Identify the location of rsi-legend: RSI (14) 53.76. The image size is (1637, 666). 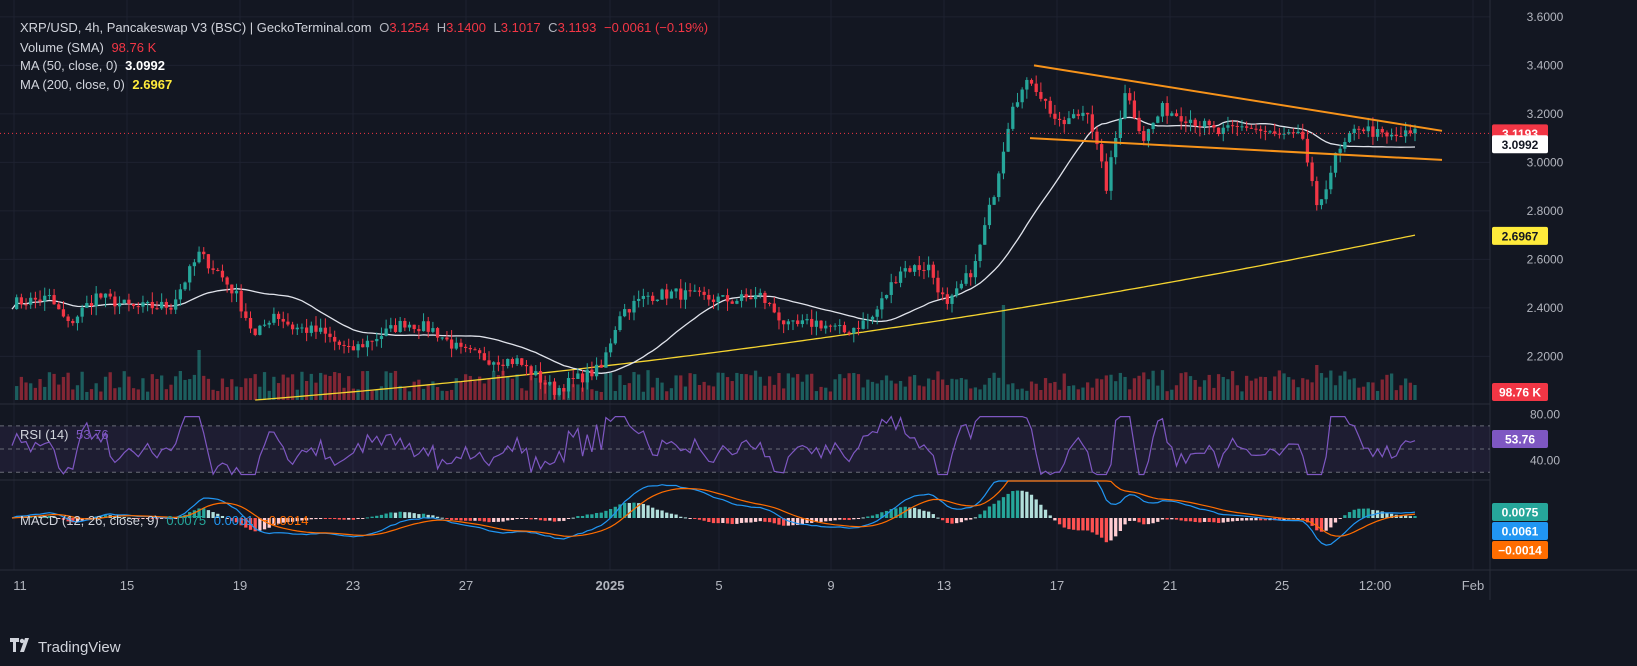
(66, 434).